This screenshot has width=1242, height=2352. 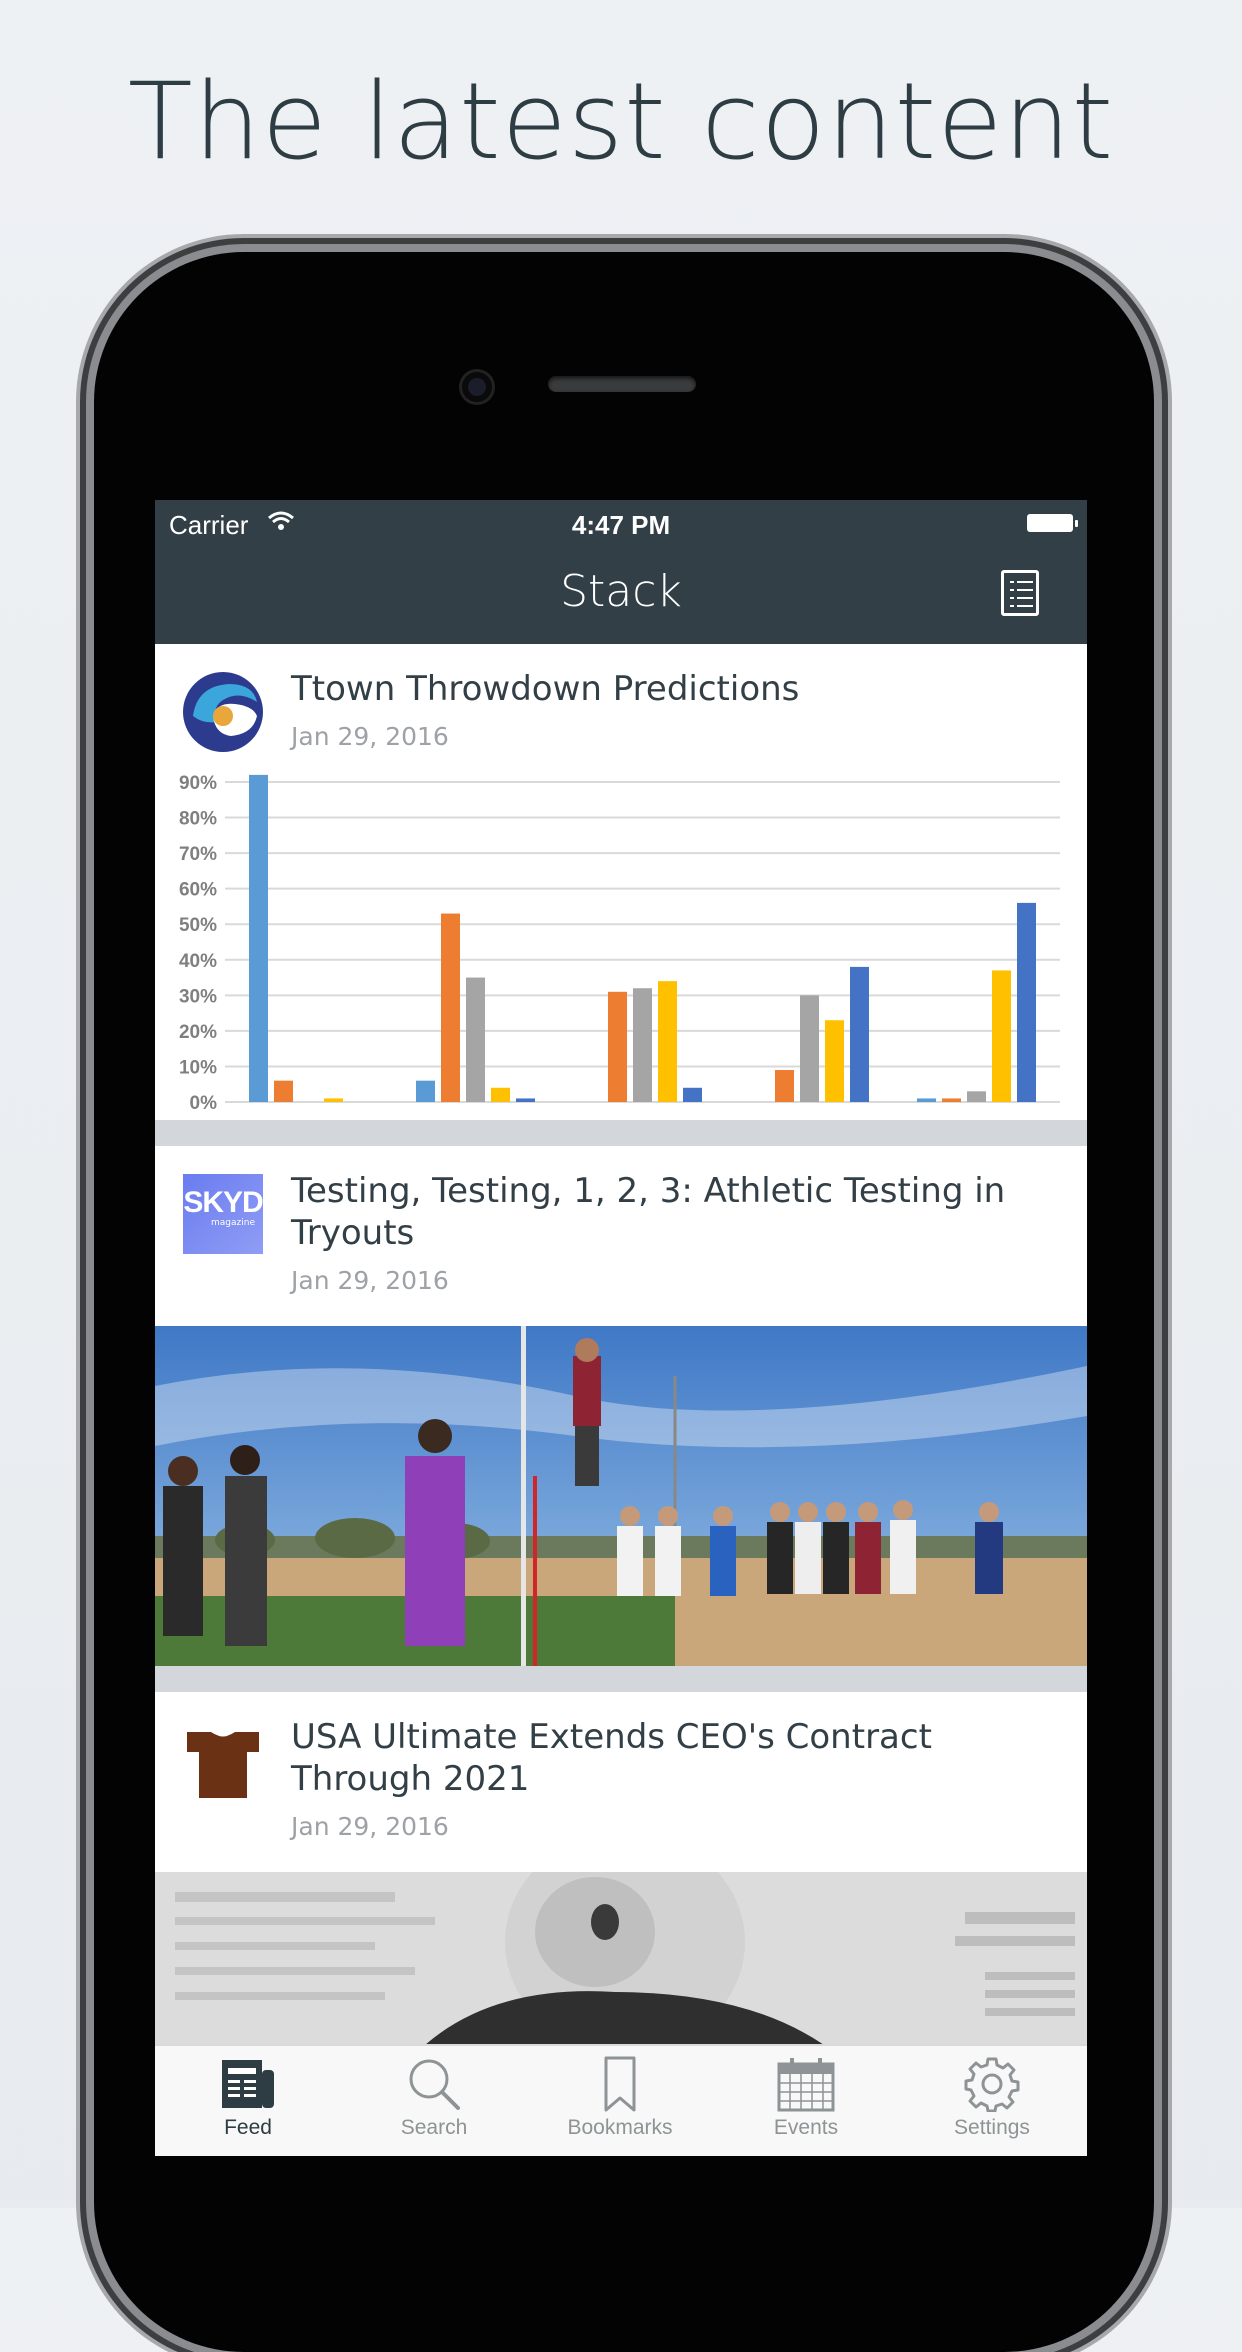 What do you see at coordinates (806, 2085) in the screenshot?
I see `calendar-icon` at bounding box center [806, 2085].